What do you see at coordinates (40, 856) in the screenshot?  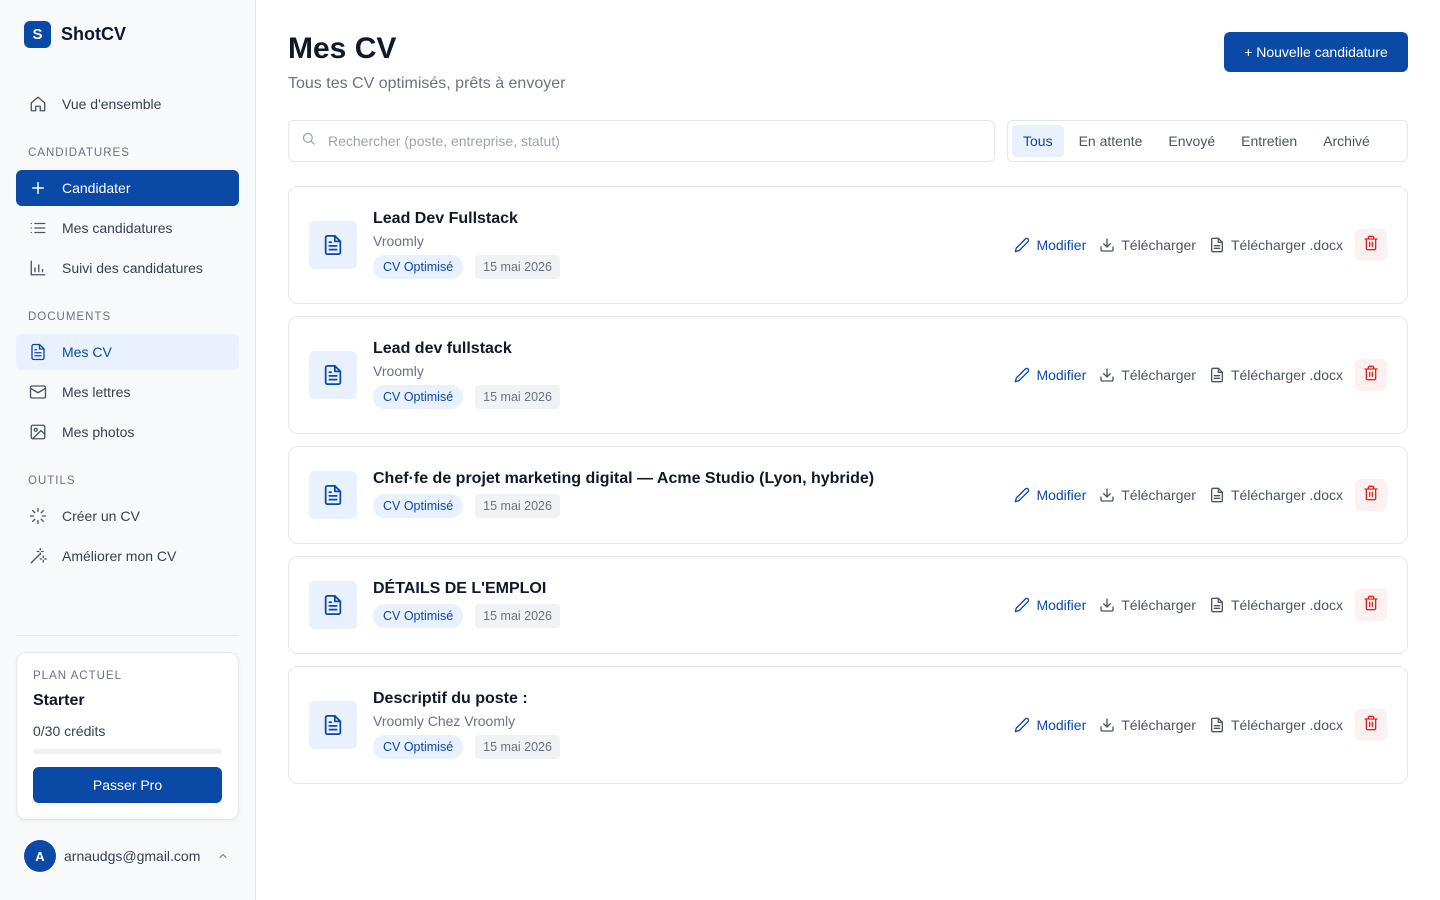 I see `avatar: A` at bounding box center [40, 856].